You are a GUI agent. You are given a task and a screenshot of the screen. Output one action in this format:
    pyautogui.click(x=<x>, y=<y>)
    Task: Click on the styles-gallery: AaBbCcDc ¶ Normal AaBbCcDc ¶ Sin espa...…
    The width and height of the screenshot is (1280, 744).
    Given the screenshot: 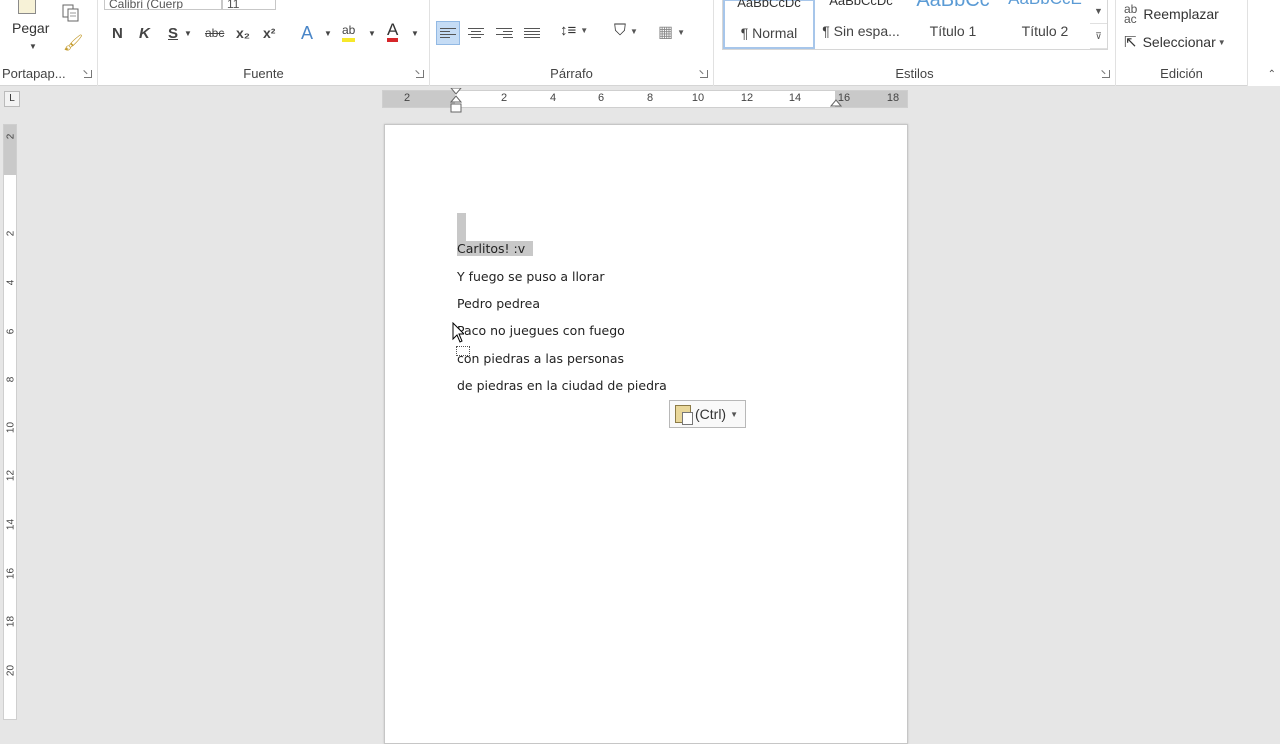 What is the action you would take?
    pyautogui.click(x=907, y=25)
    